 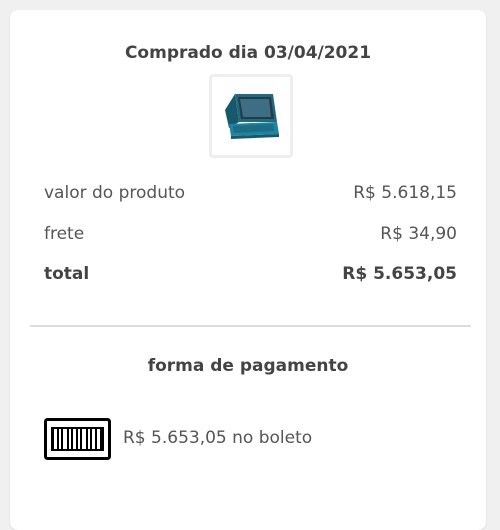 What do you see at coordinates (248, 366) in the screenshot?
I see `payment-method-title: forma de pagamento` at bounding box center [248, 366].